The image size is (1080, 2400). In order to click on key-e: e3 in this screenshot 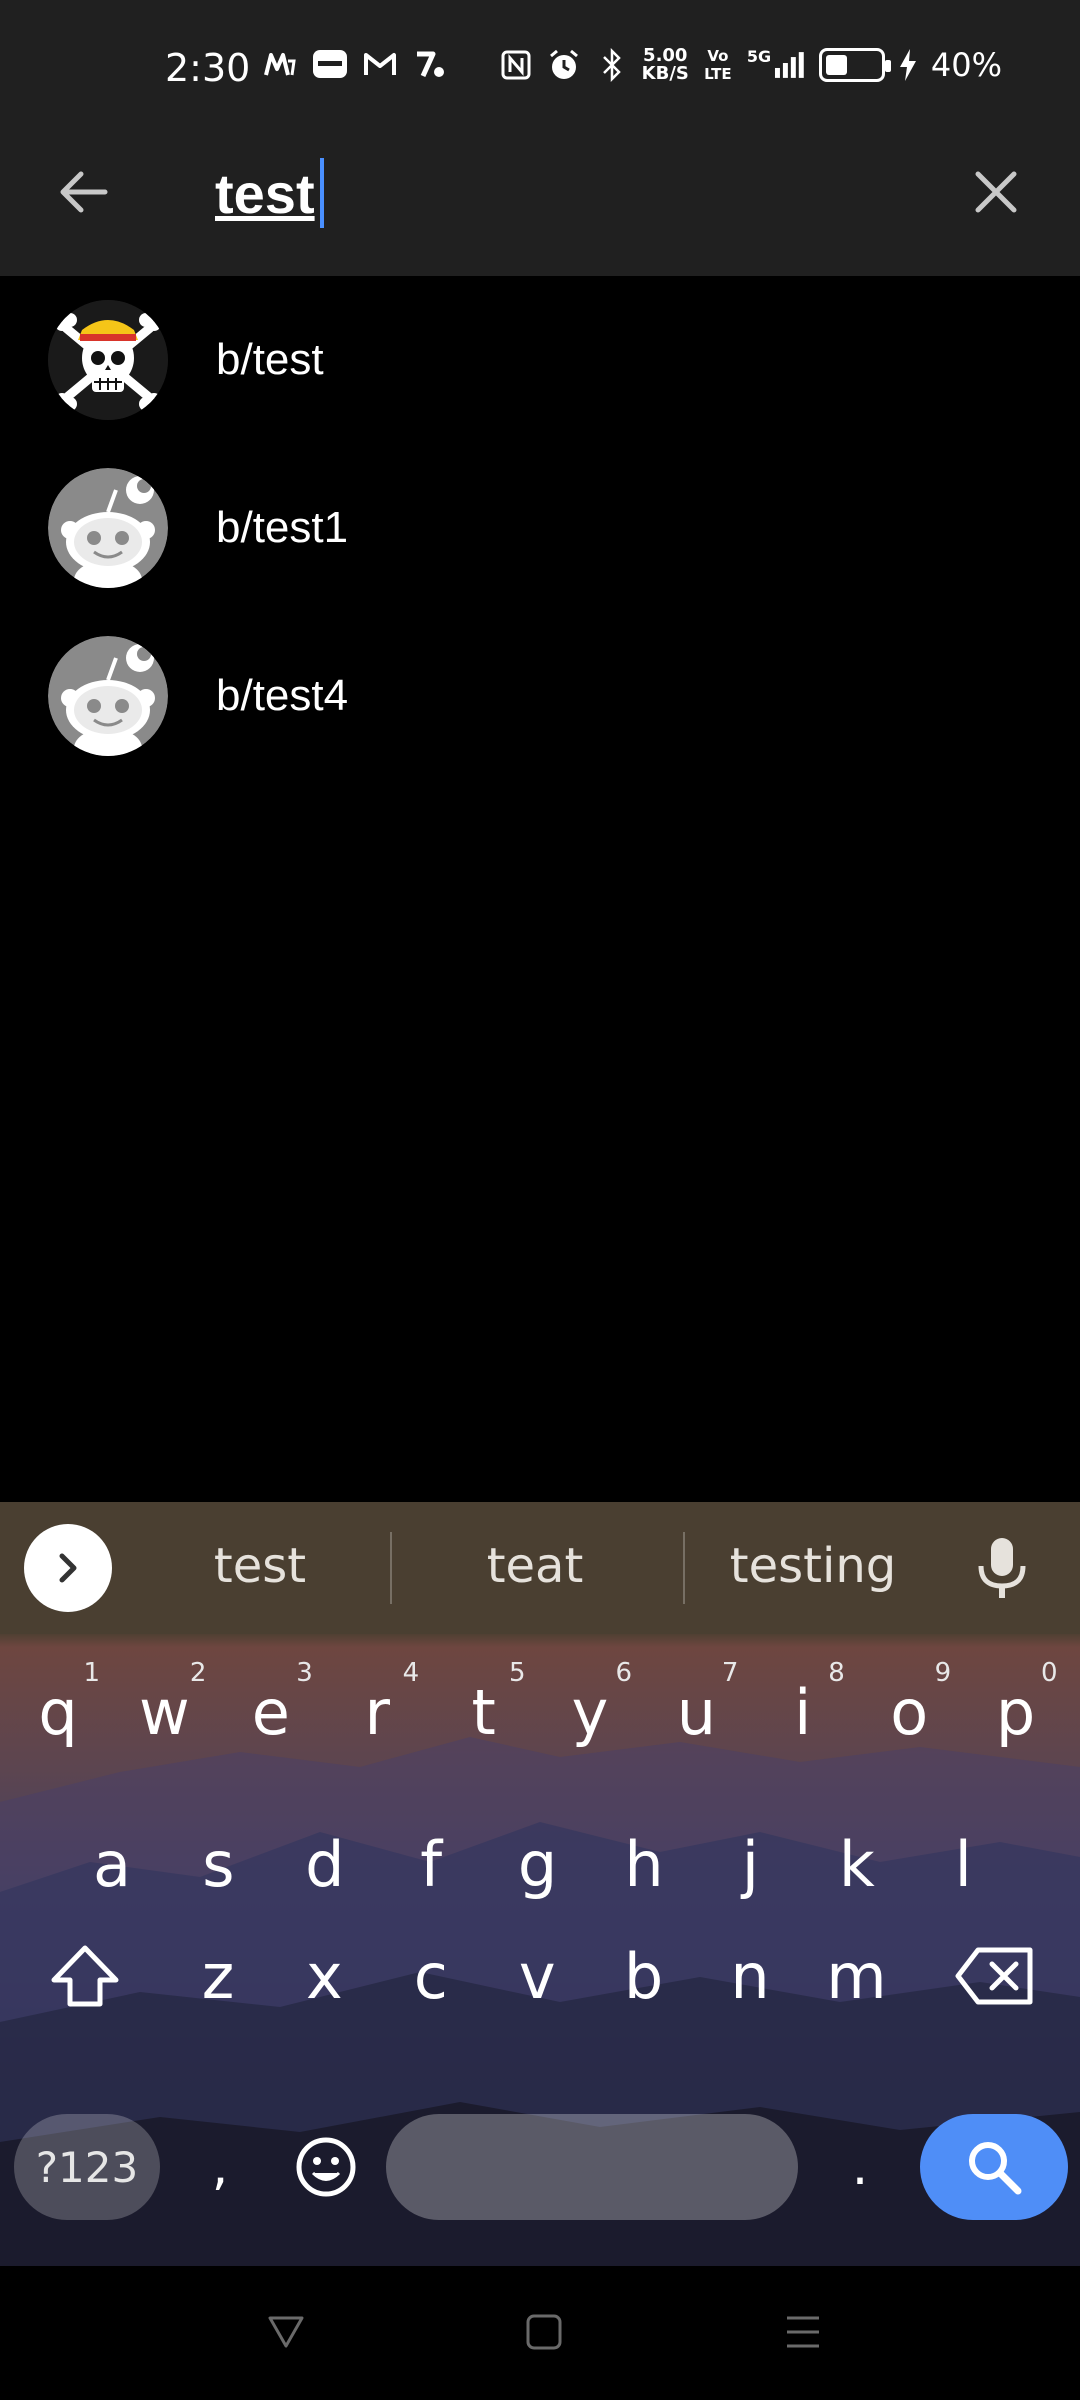, I will do `click(271, 1712)`.